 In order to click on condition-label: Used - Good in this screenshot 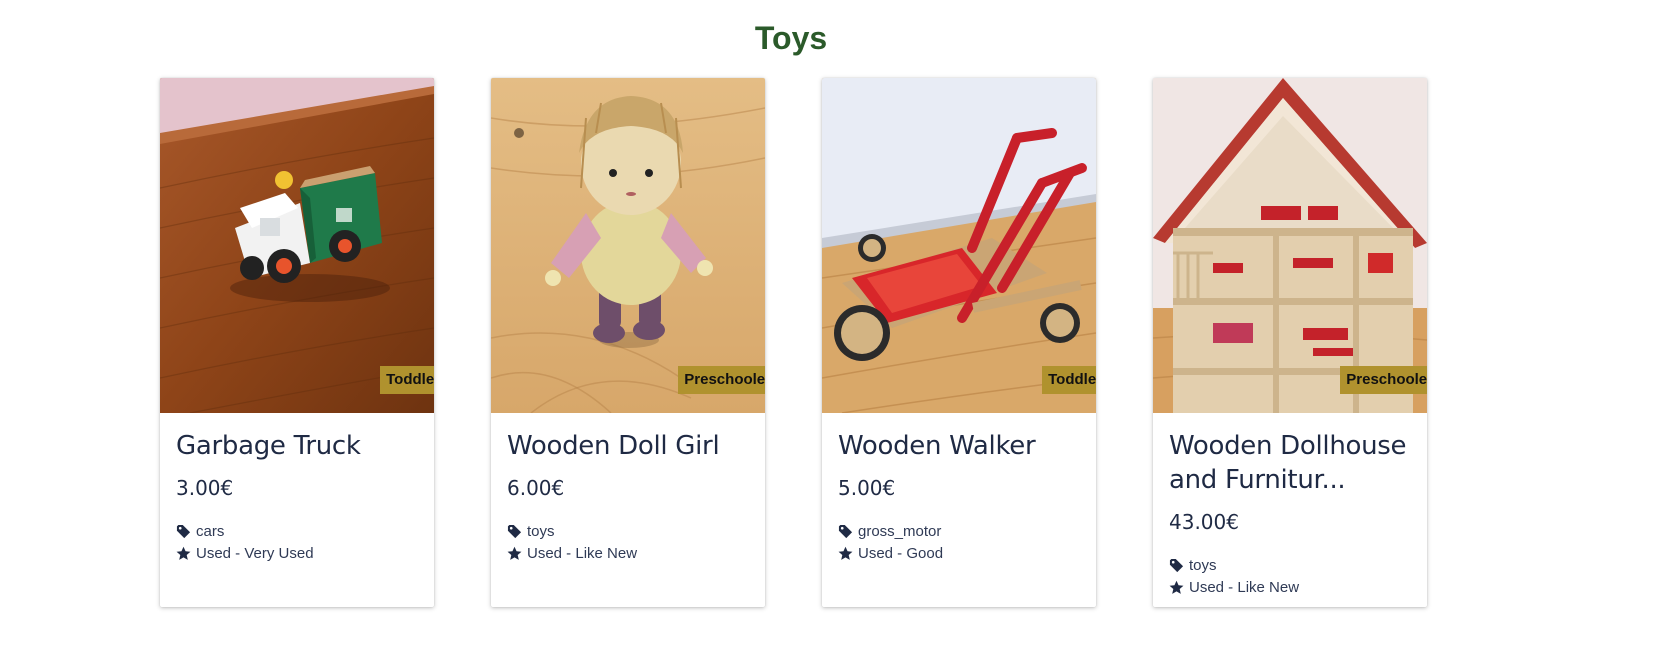, I will do `click(901, 553)`.